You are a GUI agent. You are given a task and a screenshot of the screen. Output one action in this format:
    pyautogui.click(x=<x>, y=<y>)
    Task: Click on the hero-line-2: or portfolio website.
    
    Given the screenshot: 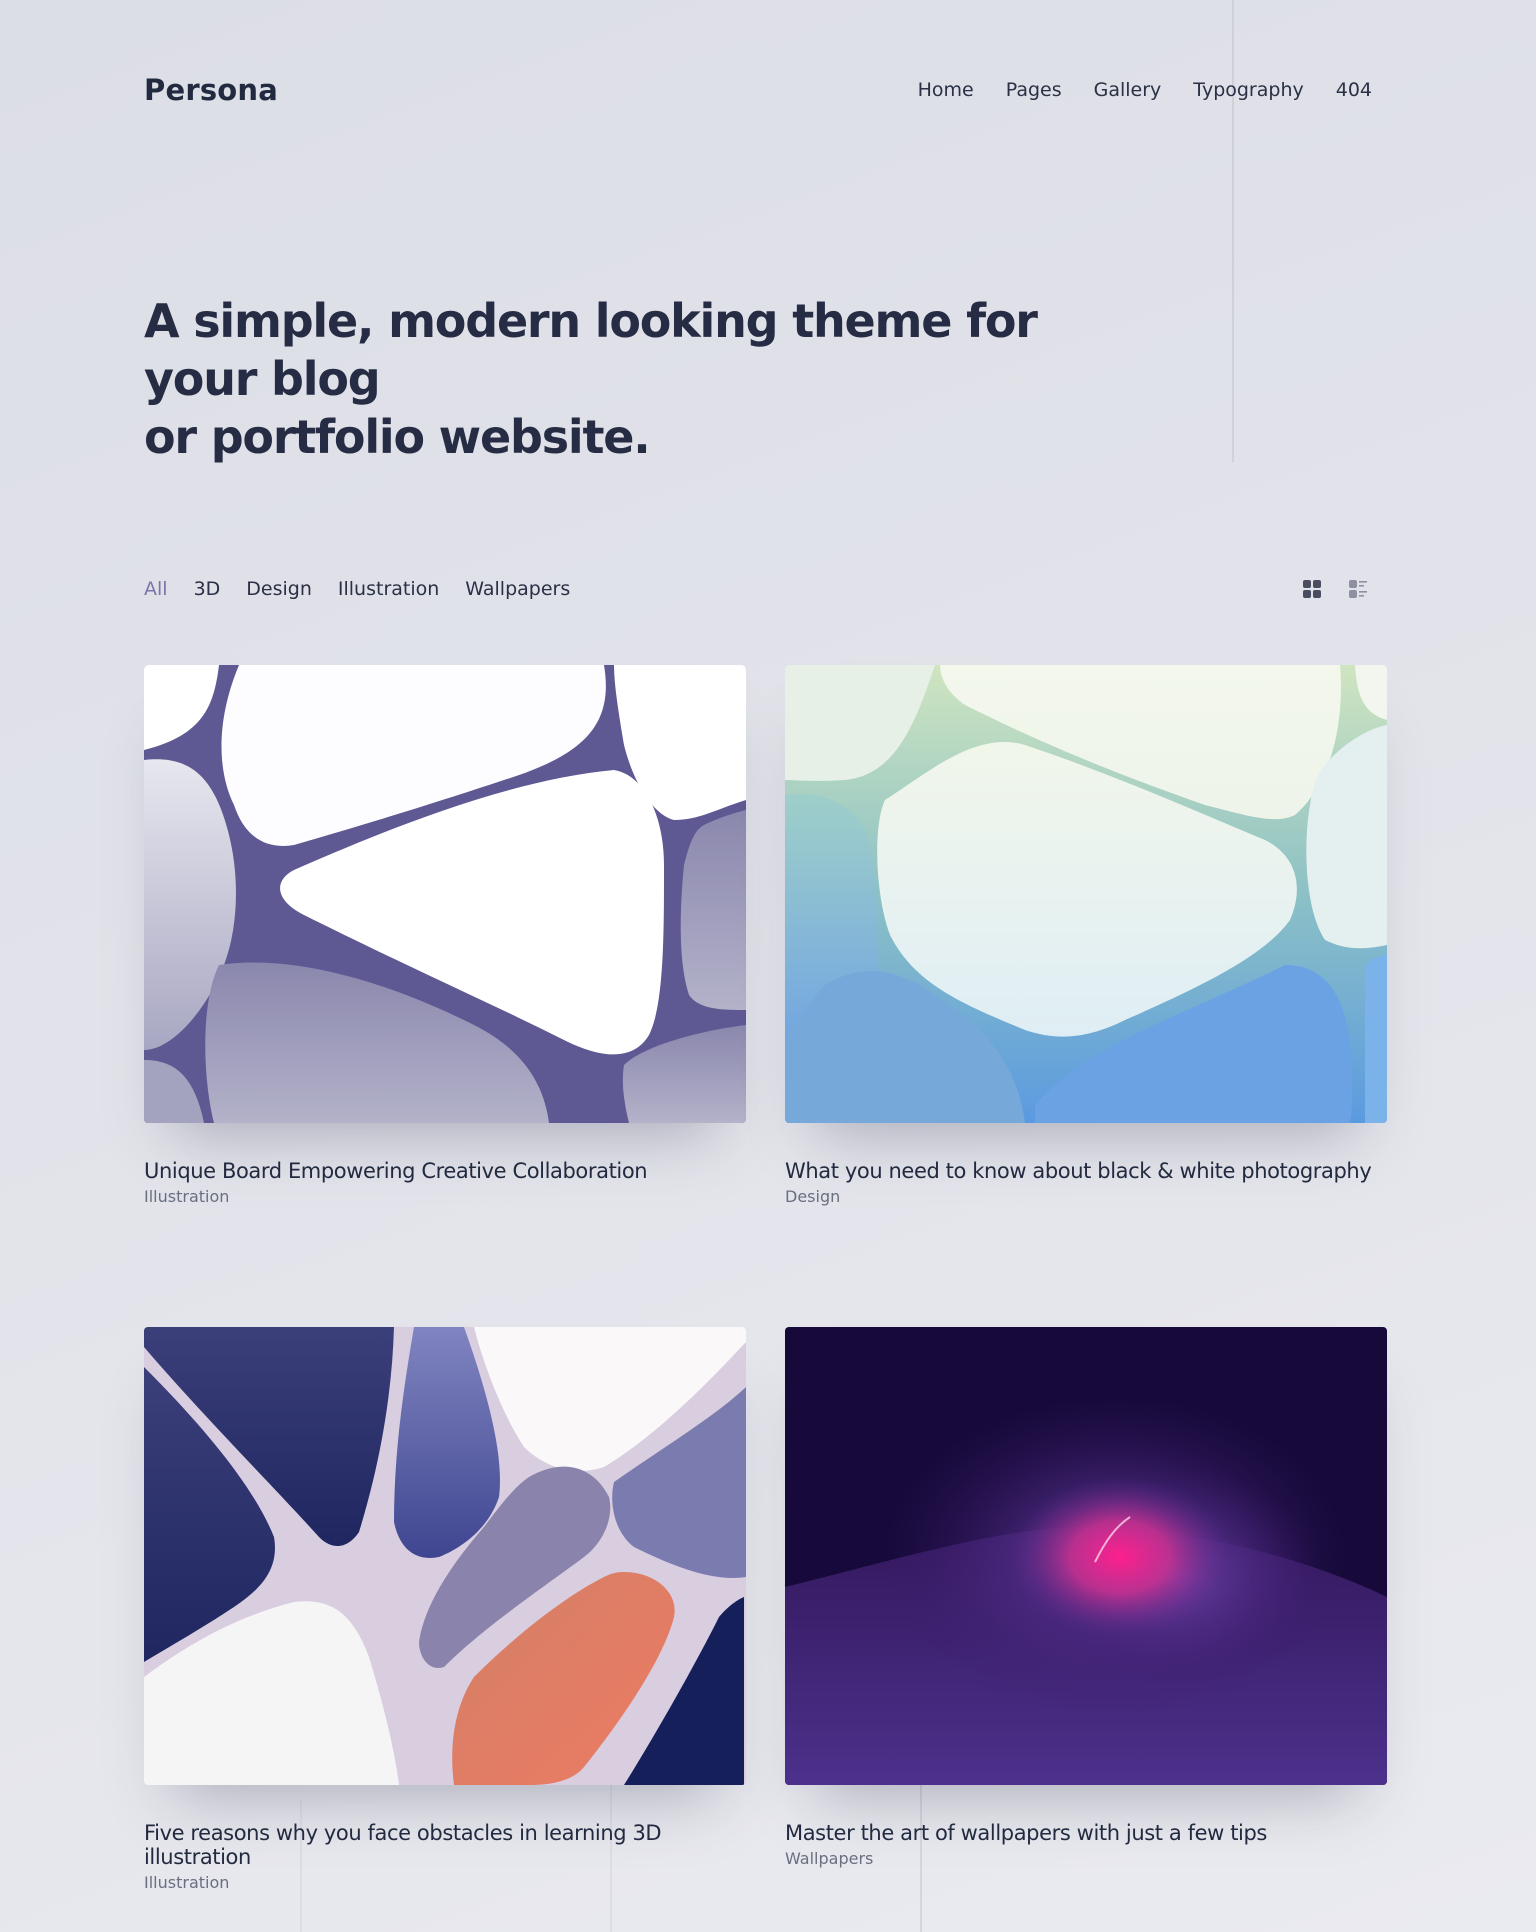 What is the action you would take?
    pyautogui.click(x=397, y=437)
    